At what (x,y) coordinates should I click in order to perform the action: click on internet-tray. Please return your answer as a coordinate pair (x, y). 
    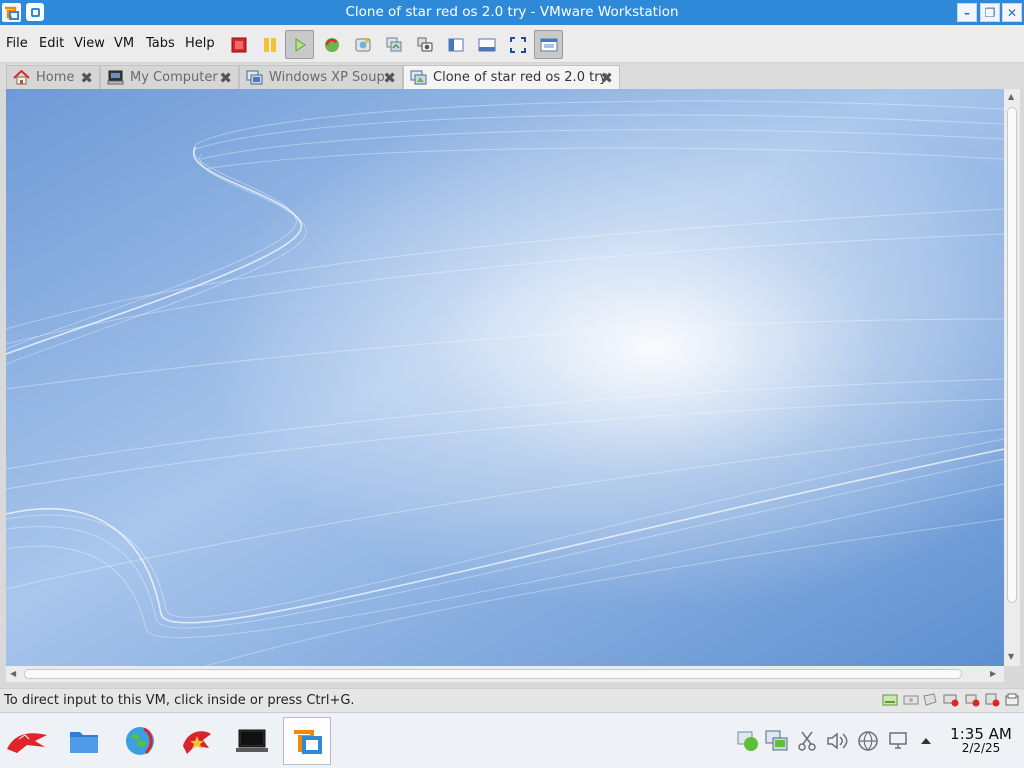
    Looking at the image, I should click on (868, 741).